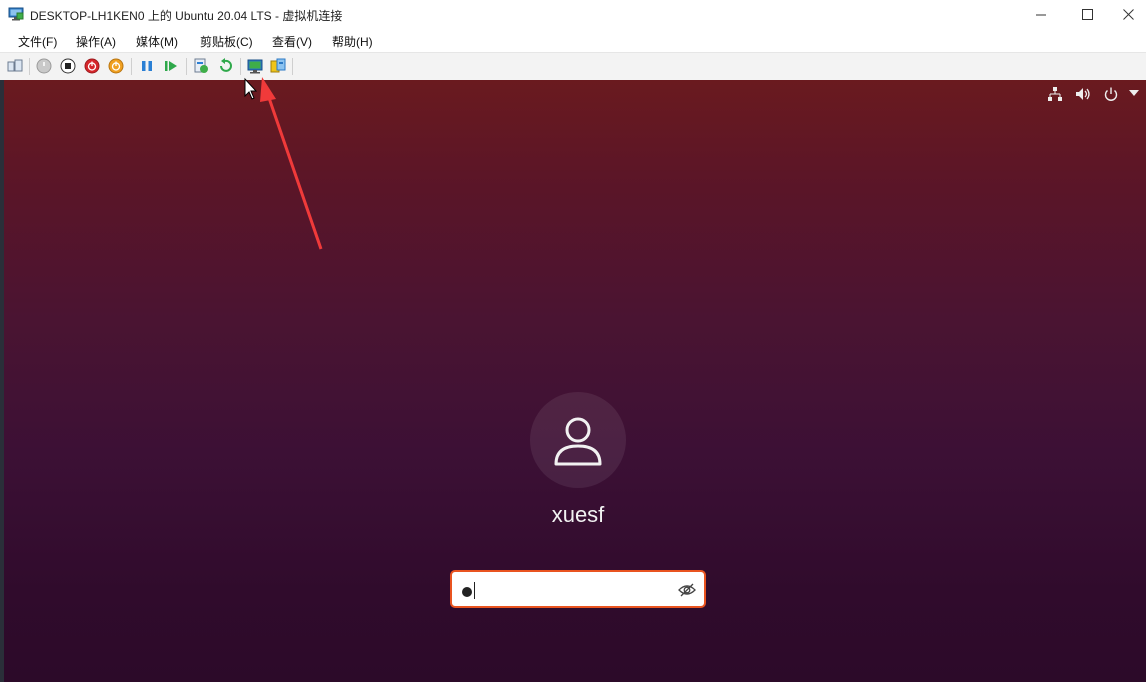  Describe the element at coordinates (225, 66) in the screenshot. I see `revert-icon` at that location.